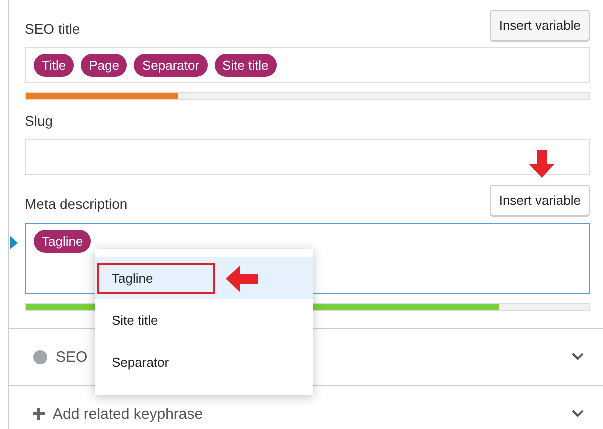 This screenshot has width=603, height=429. What do you see at coordinates (72, 357) in the screenshot?
I see `section-title: SEO` at bounding box center [72, 357].